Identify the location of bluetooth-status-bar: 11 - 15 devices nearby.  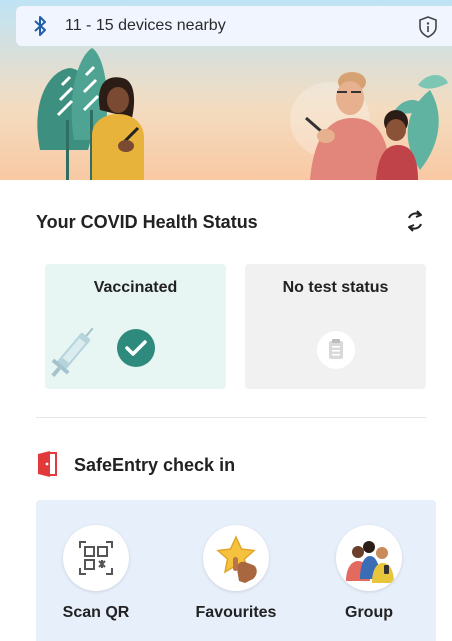
(234, 26).